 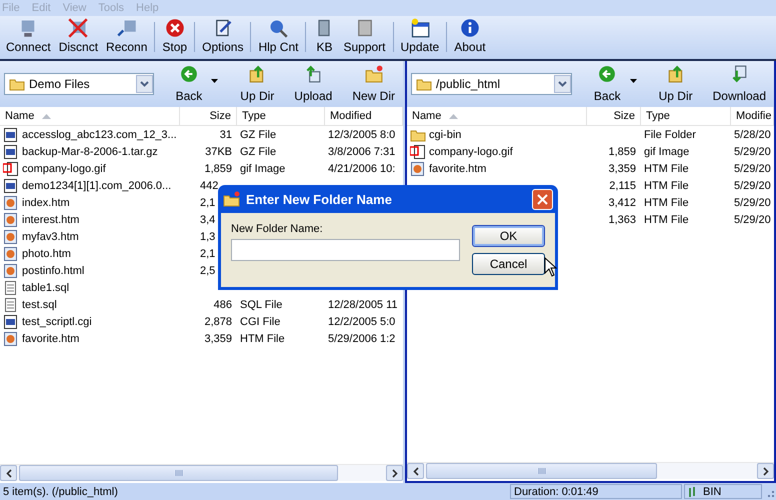 What do you see at coordinates (53, 270) in the screenshot?
I see `file-name: postinfo.html` at bounding box center [53, 270].